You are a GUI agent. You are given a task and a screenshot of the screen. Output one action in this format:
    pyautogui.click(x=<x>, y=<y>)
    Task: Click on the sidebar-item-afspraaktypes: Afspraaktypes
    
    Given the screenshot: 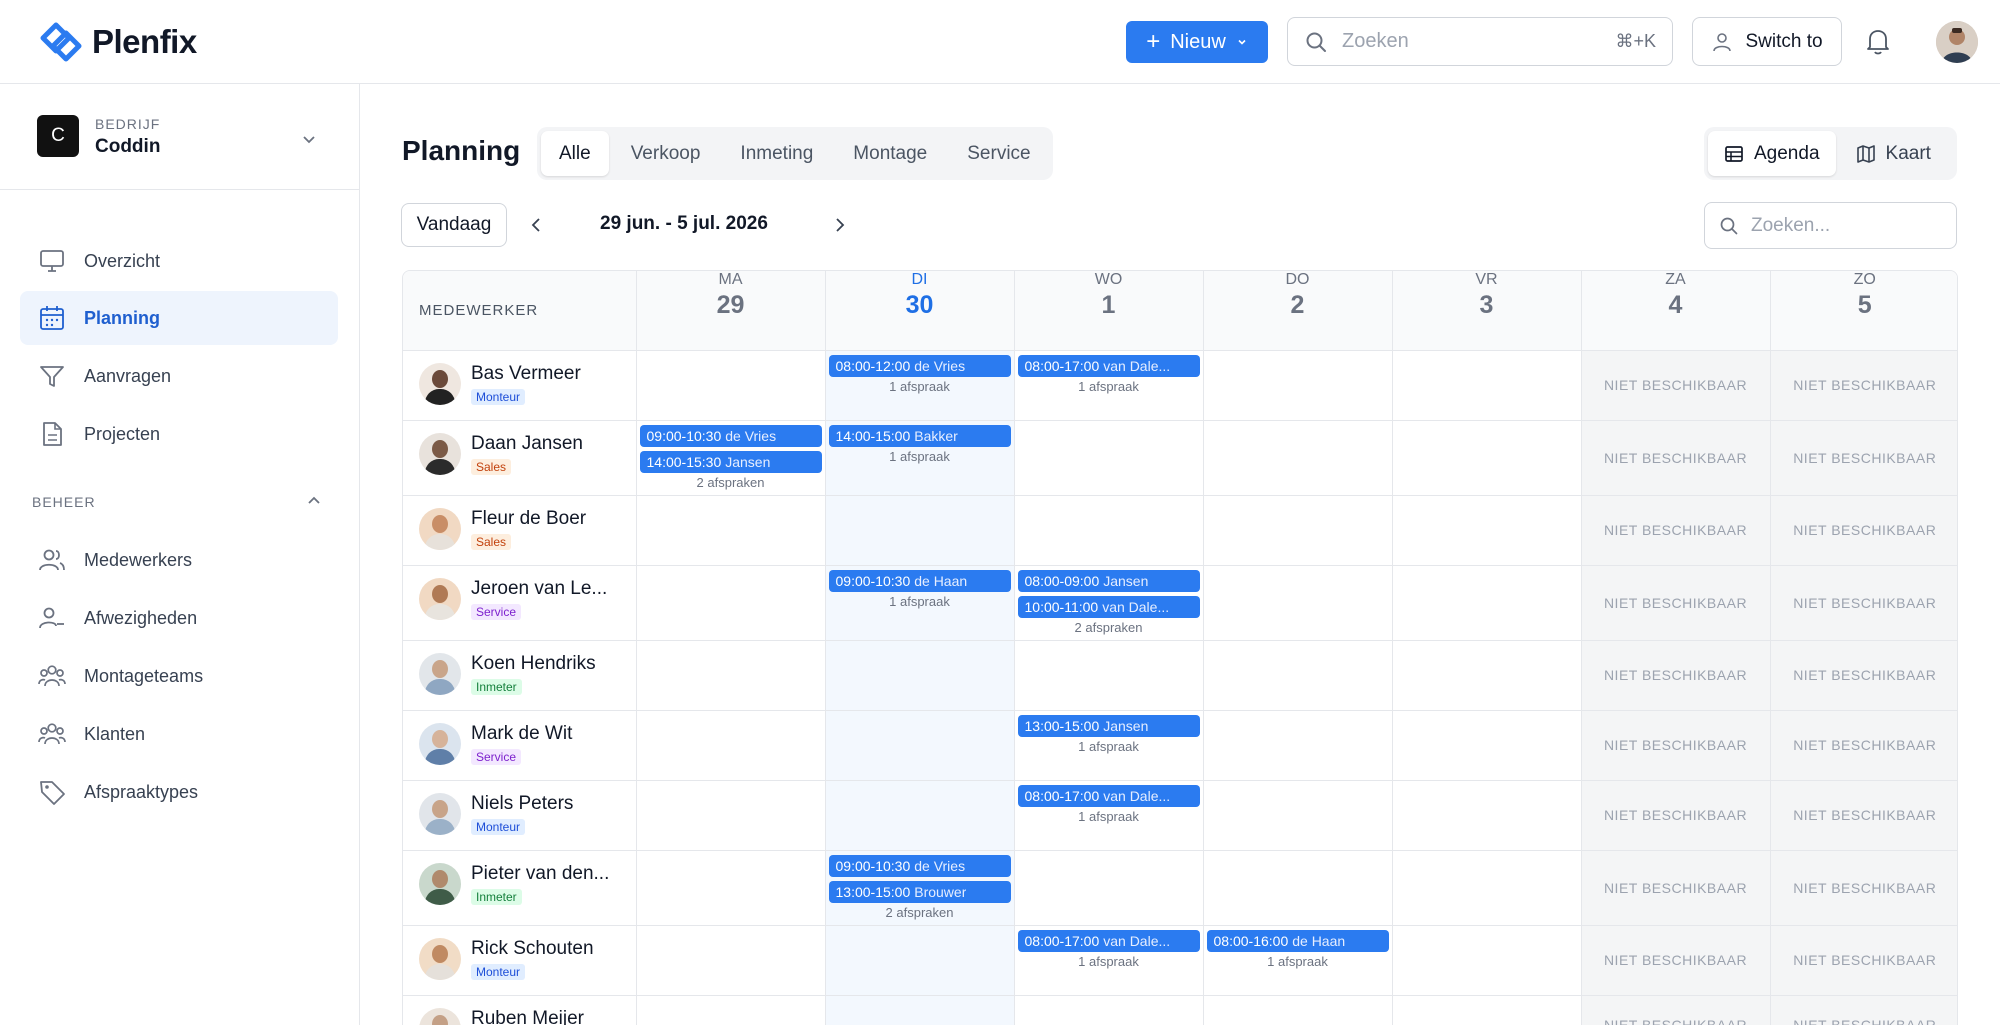 What is the action you would take?
    pyautogui.click(x=179, y=792)
    